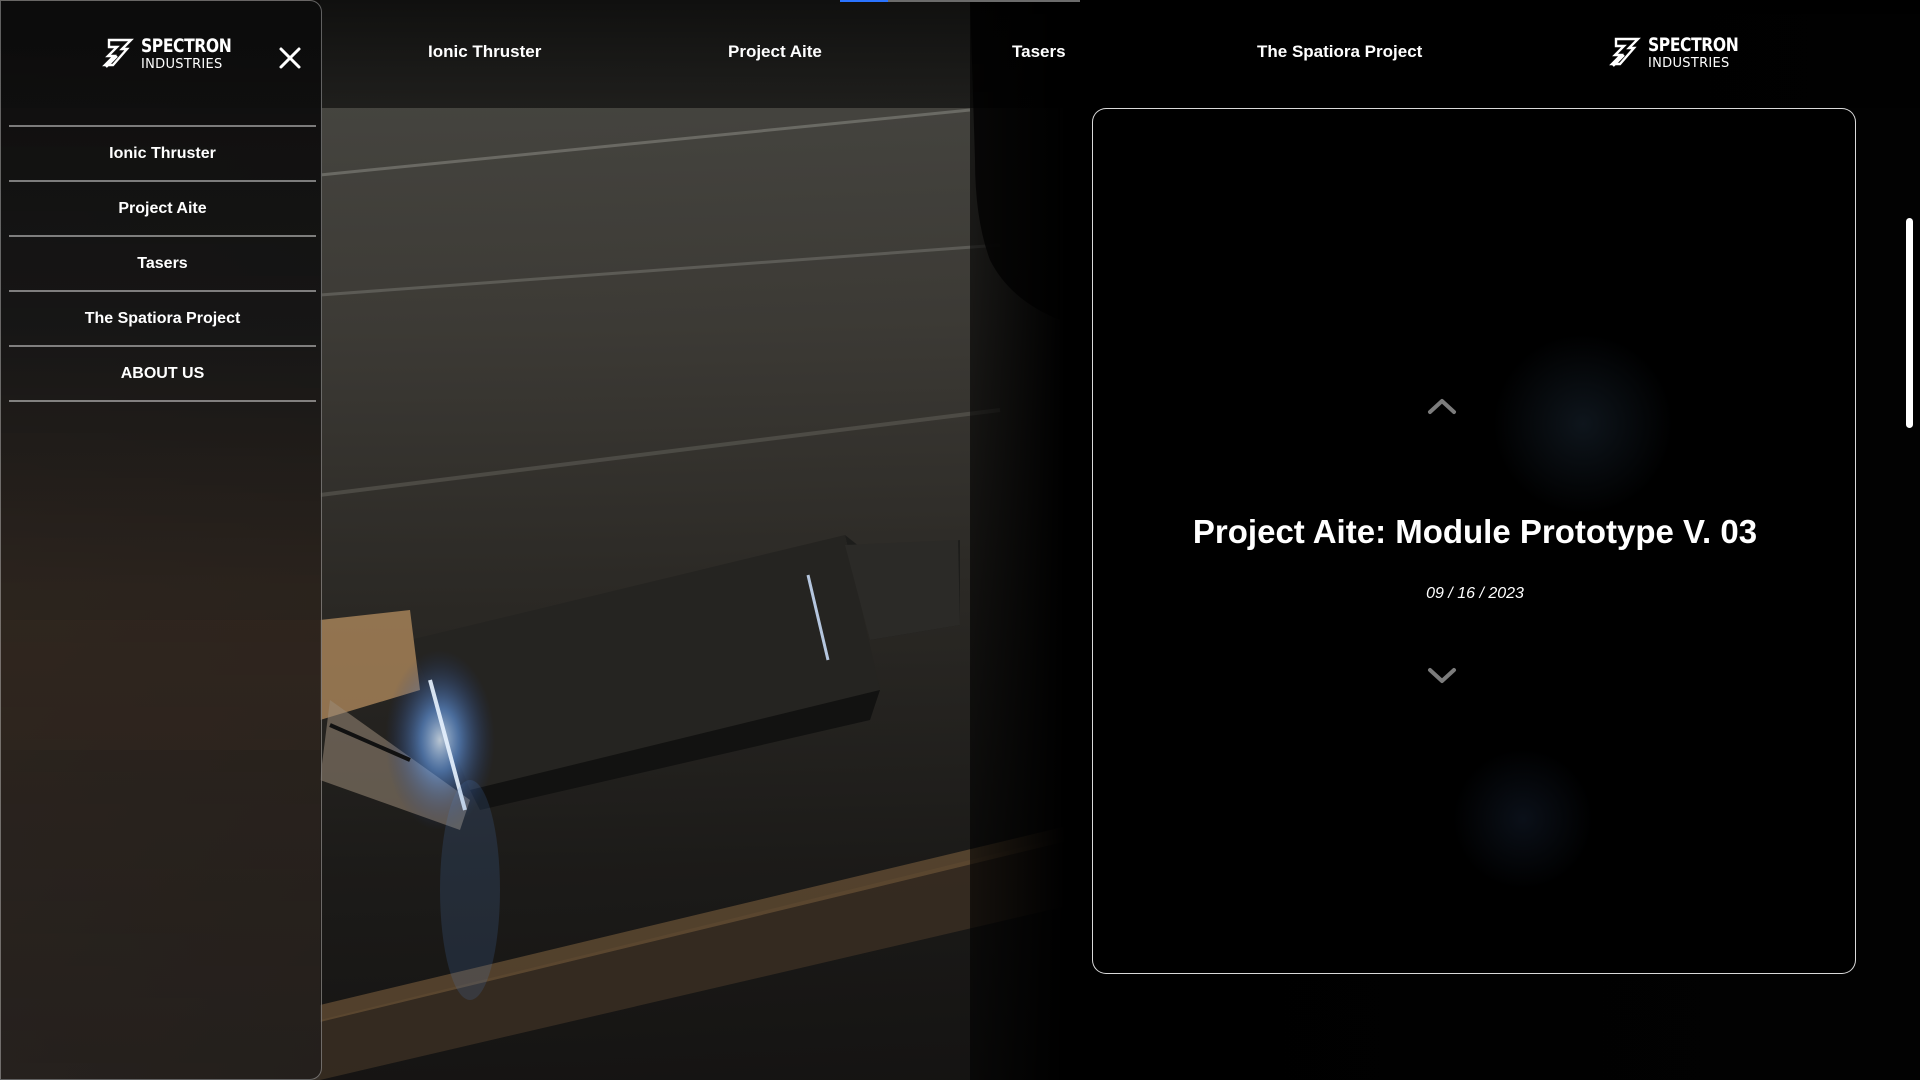  Describe the element at coordinates (1442, 405) in the screenshot. I see `chevron-up-icon` at that location.